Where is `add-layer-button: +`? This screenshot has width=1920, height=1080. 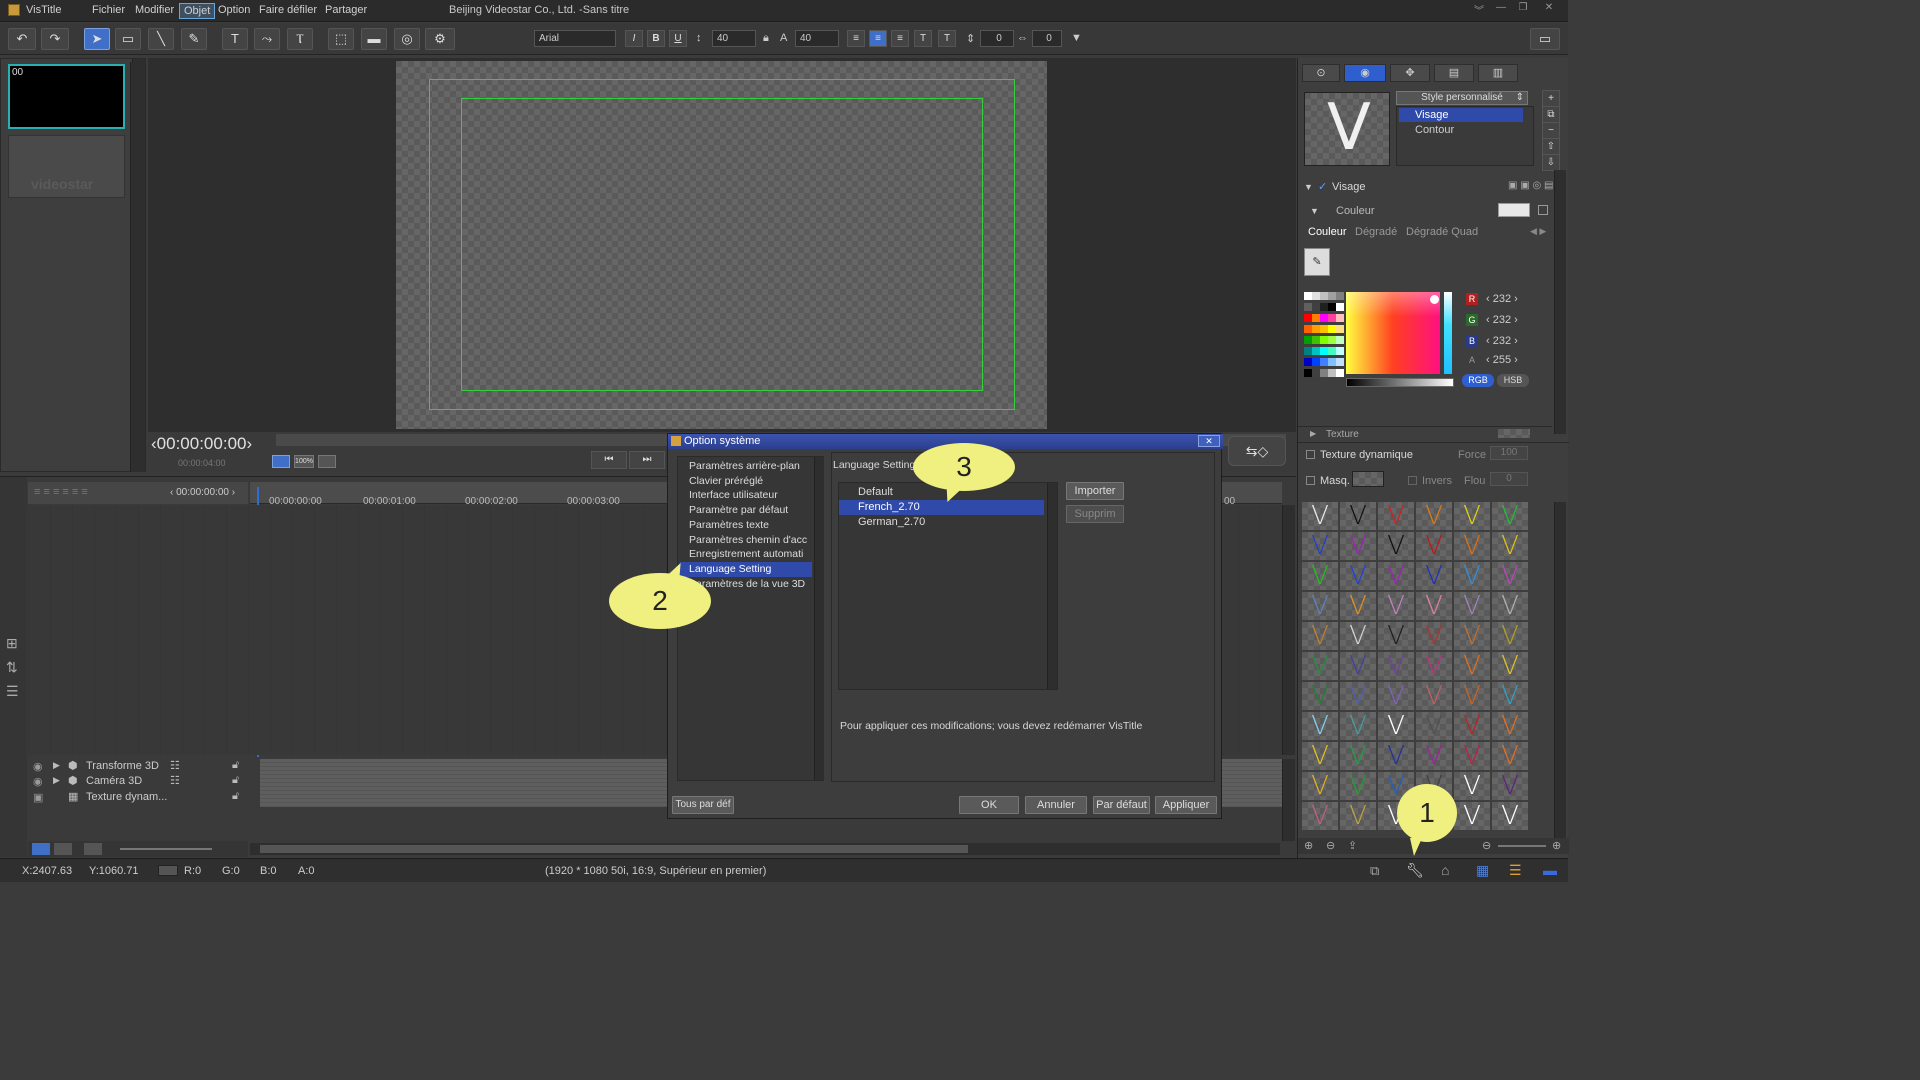 add-layer-button: + is located at coordinates (1551, 98).